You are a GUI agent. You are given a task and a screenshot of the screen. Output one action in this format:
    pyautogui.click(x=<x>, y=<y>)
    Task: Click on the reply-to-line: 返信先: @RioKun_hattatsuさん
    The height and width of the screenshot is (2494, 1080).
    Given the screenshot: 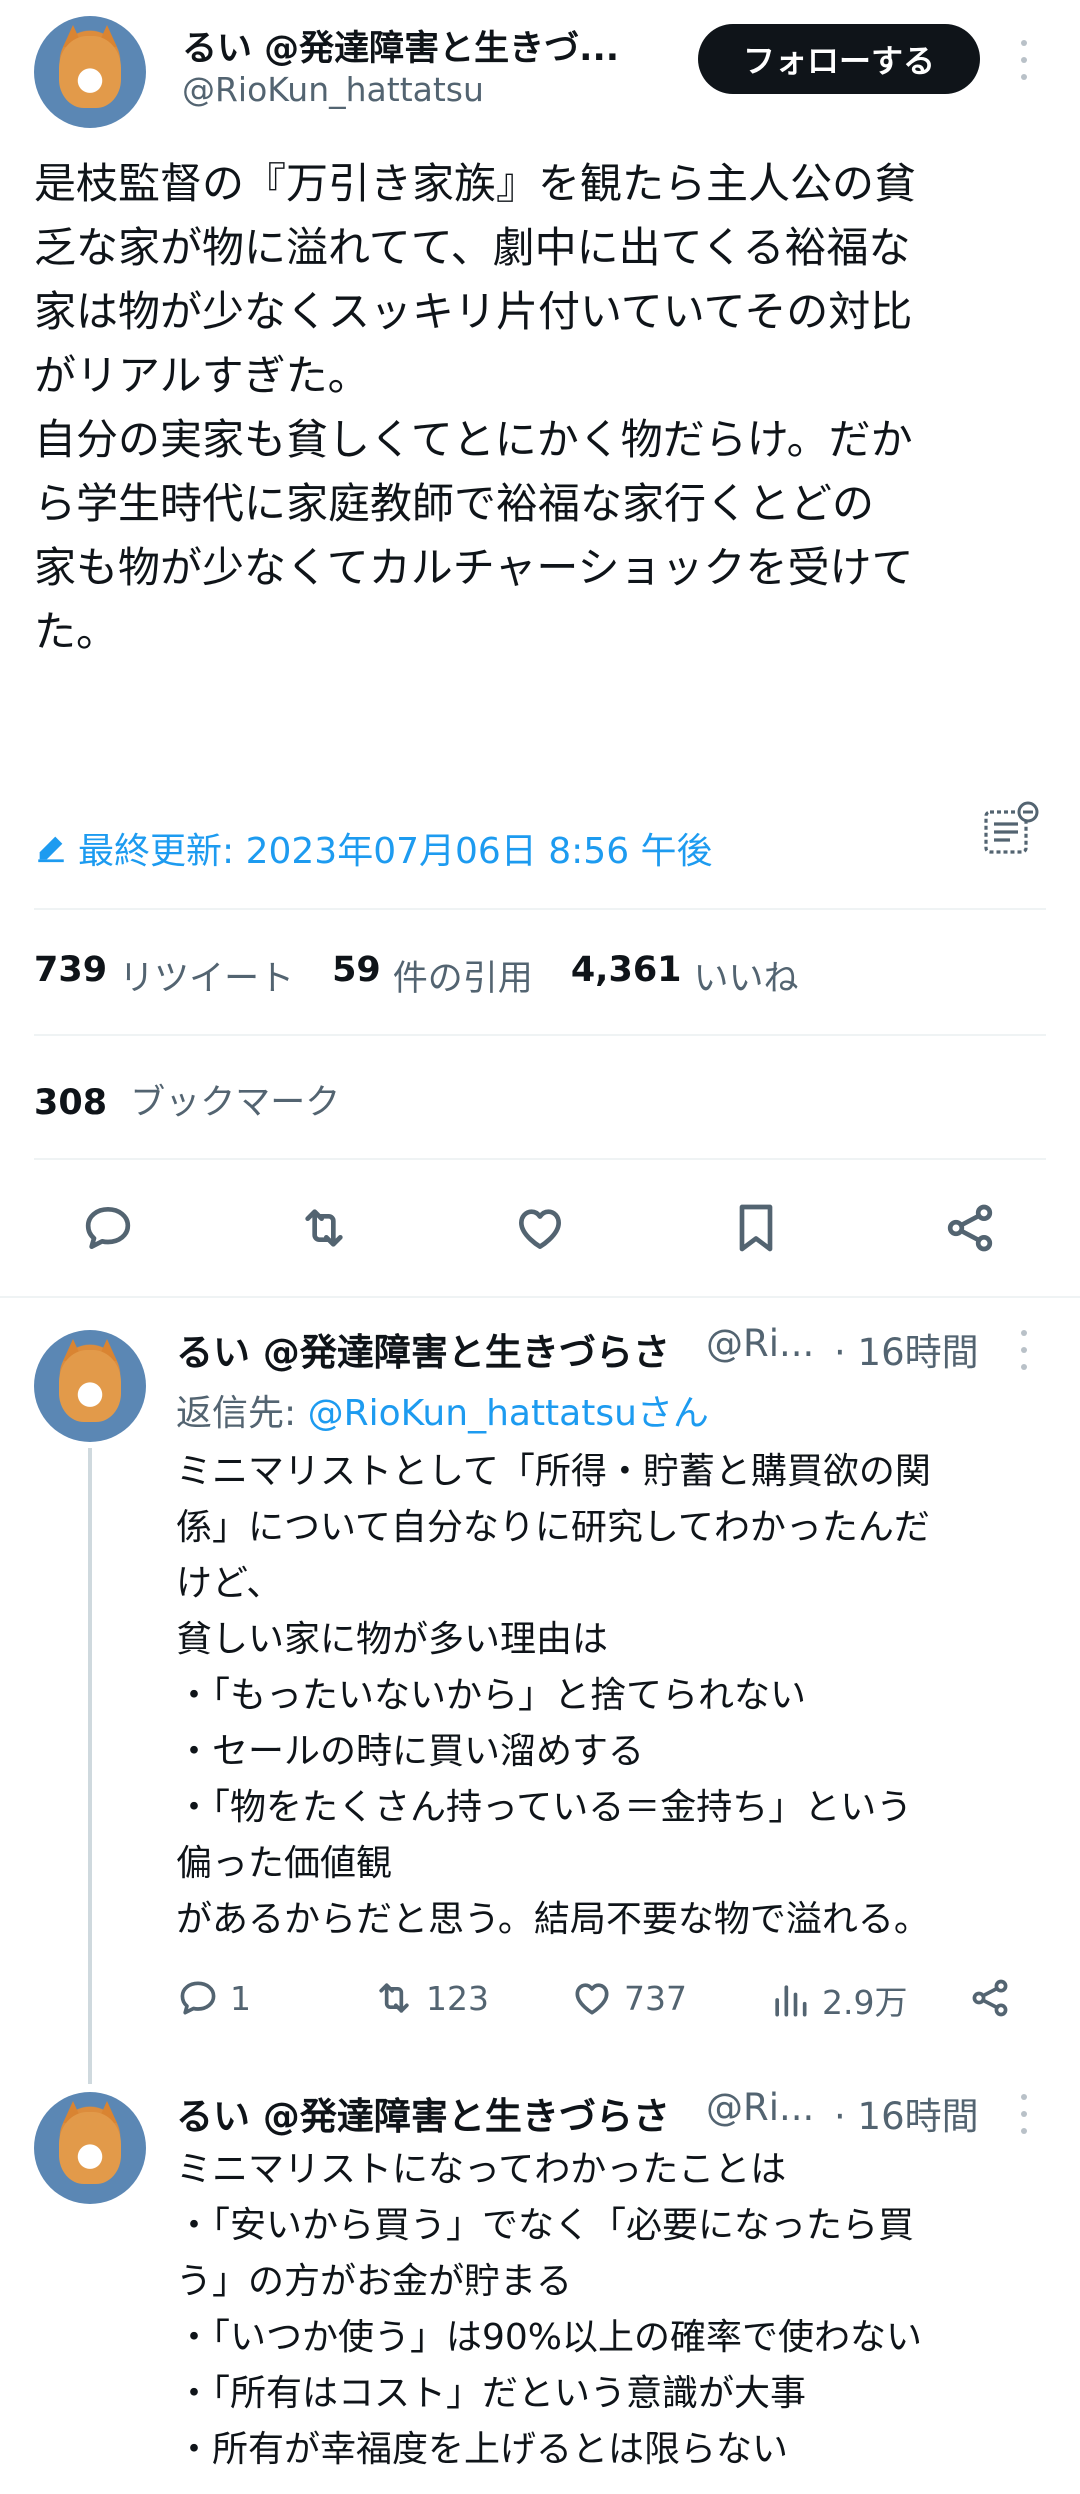 What is the action you would take?
    pyautogui.click(x=442, y=1410)
    